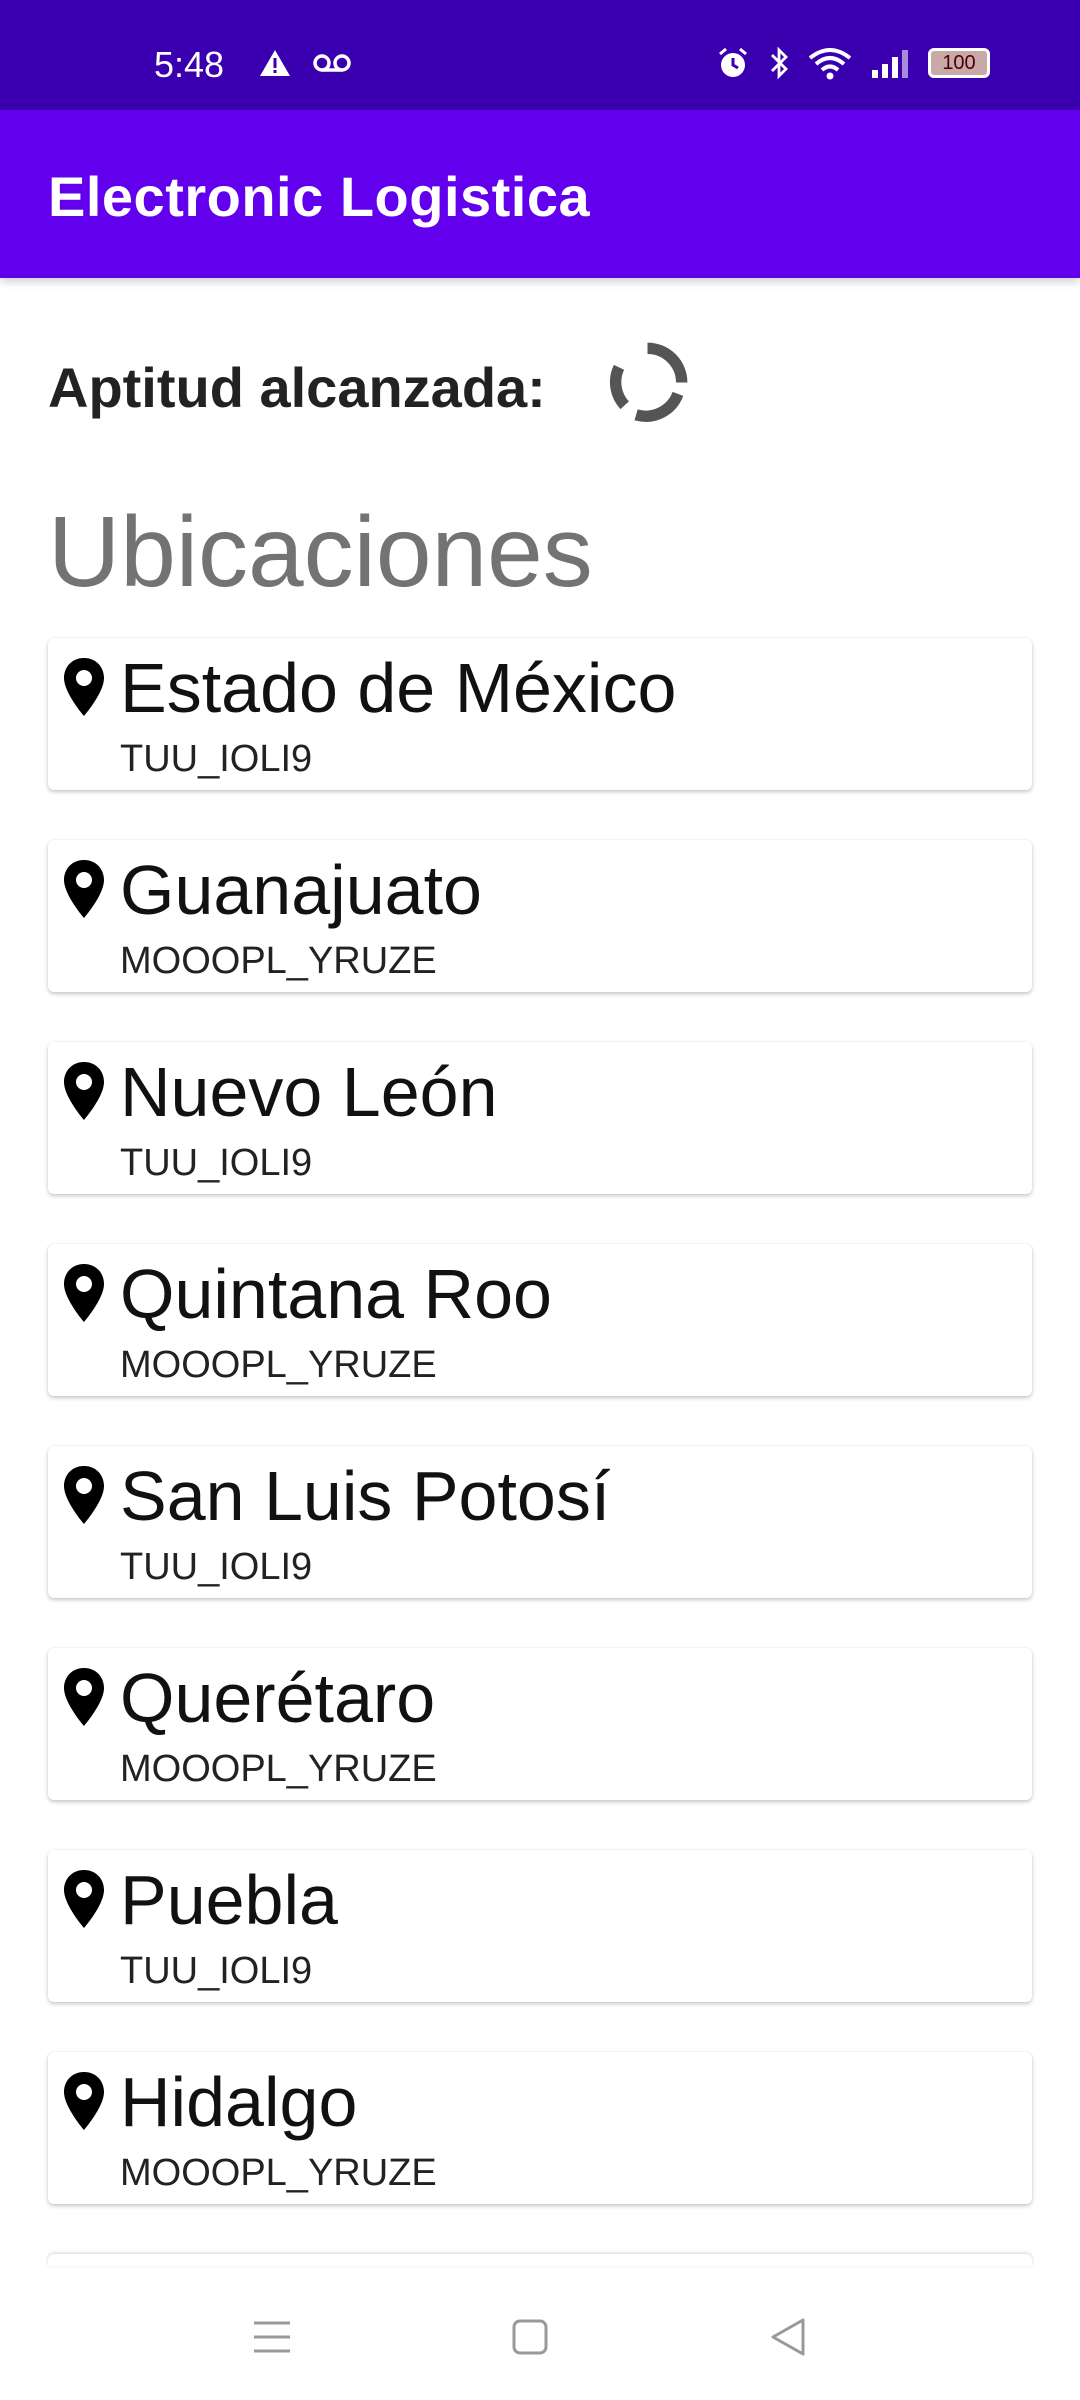 The image size is (1080, 2400). I want to click on status-left-icons, so click(305, 63).